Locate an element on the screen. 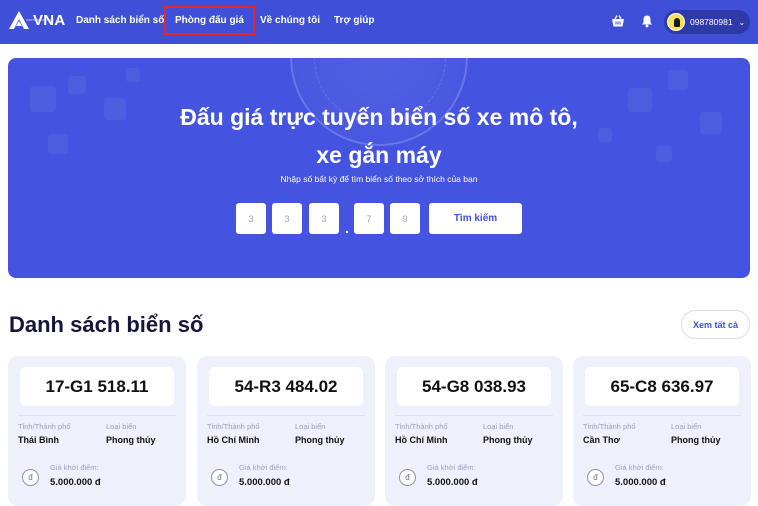  bell-icon is located at coordinates (647, 21).